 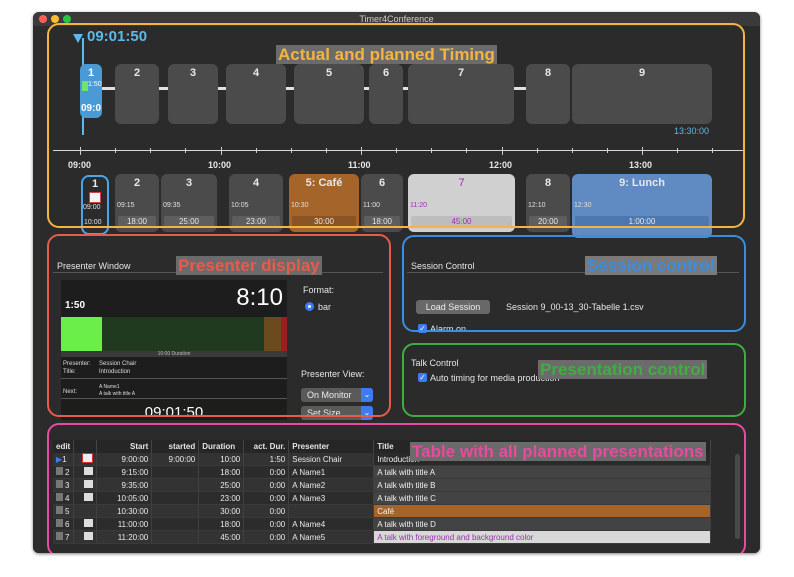 I want to click on presenter-callout-label: Presenter display, so click(x=249, y=265).